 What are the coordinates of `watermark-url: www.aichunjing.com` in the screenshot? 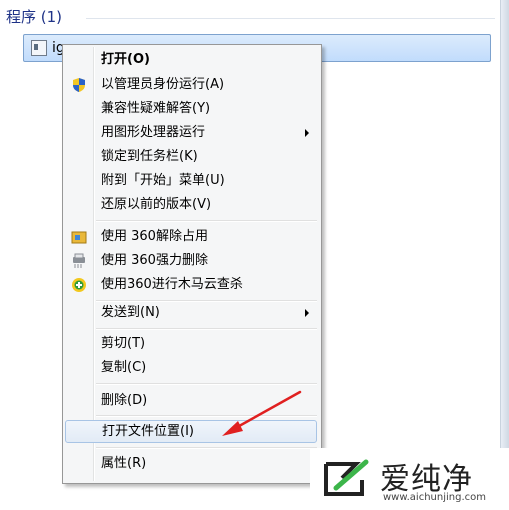 It's located at (434, 497).